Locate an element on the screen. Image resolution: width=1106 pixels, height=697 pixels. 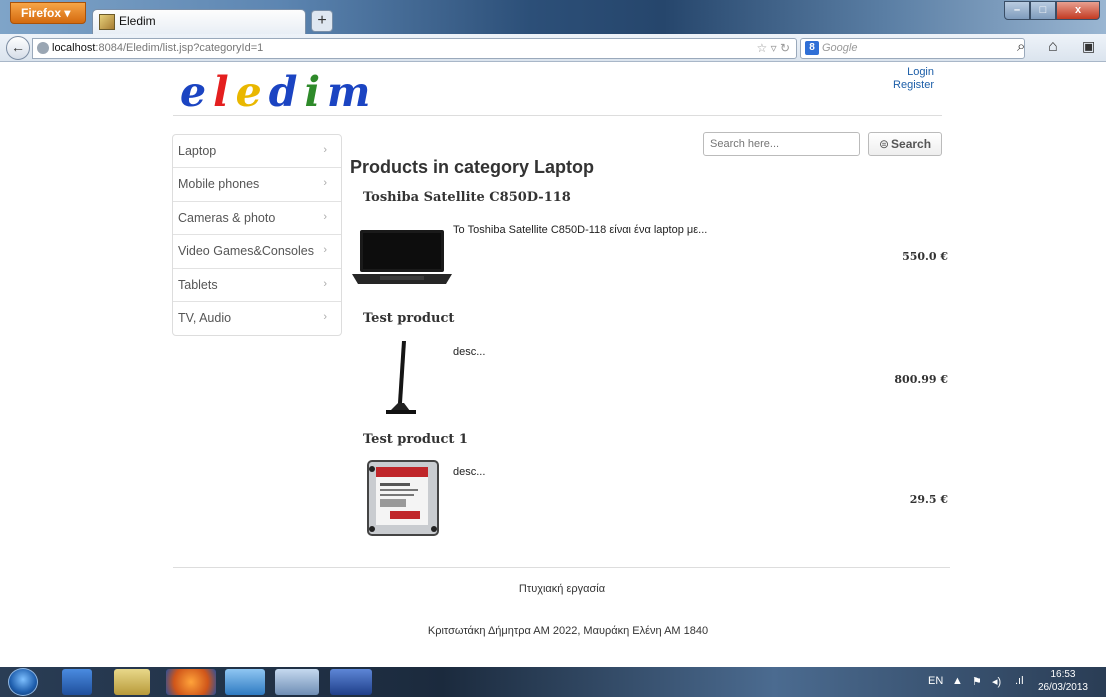
sidebar-item-label: Video Games&Consoles is located at coordinates (246, 251).